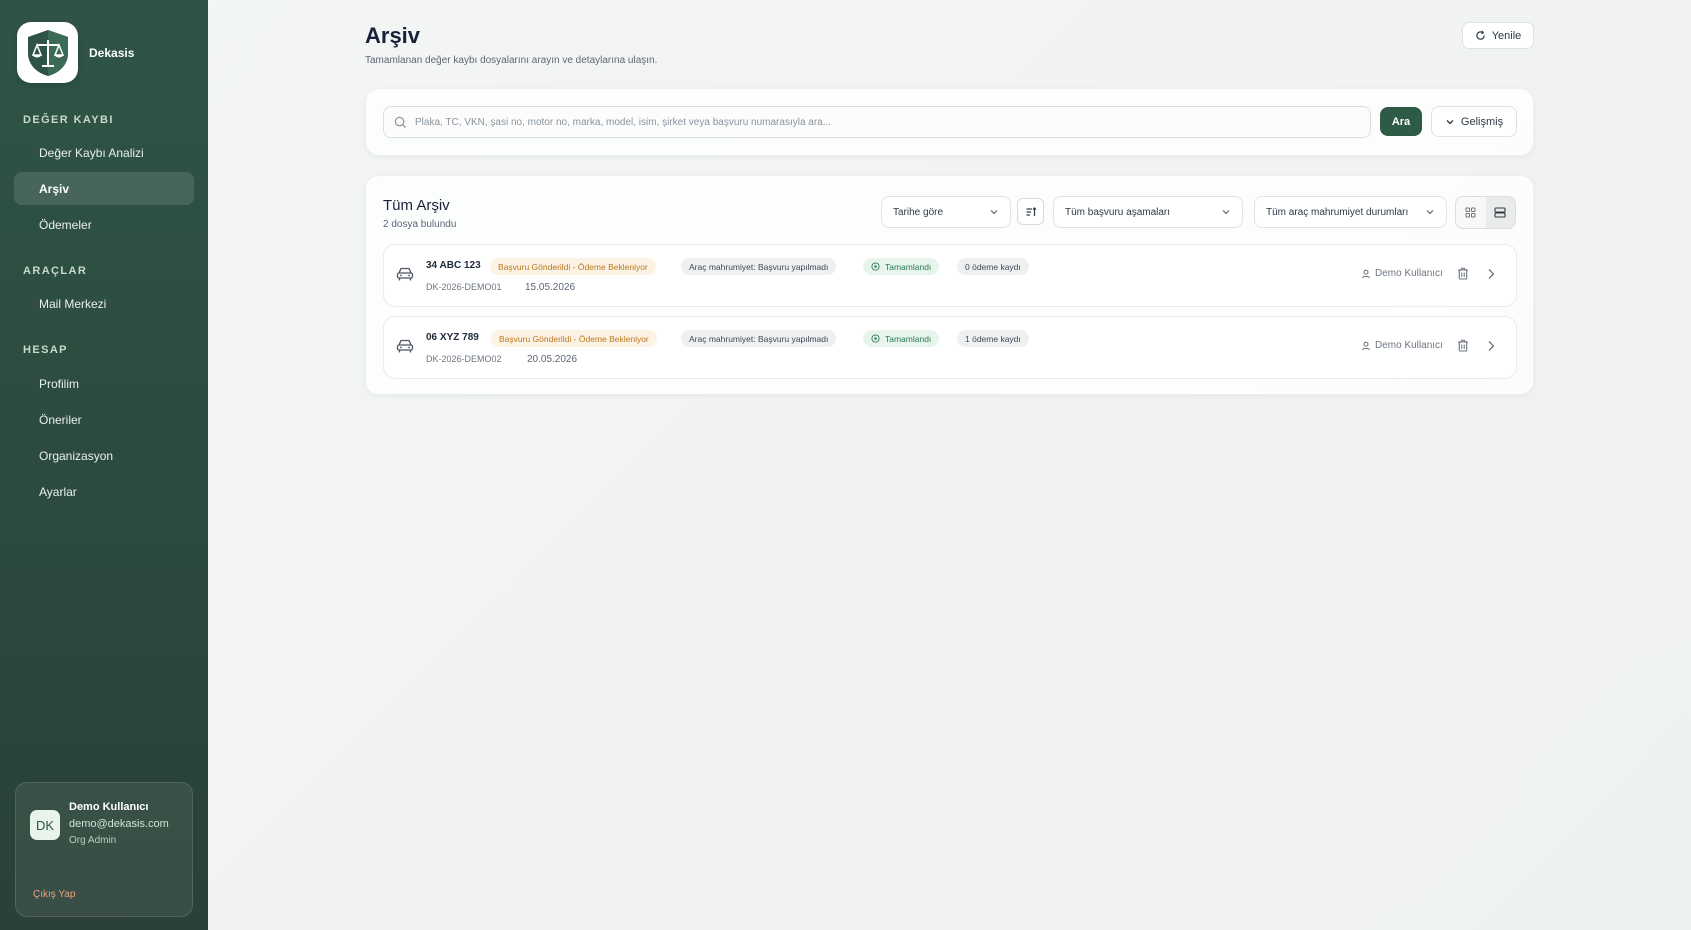 The height and width of the screenshot is (930, 1691). What do you see at coordinates (946, 212) in the screenshot?
I see `sort-select: Tarihe göre` at bounding box center [946, 212].